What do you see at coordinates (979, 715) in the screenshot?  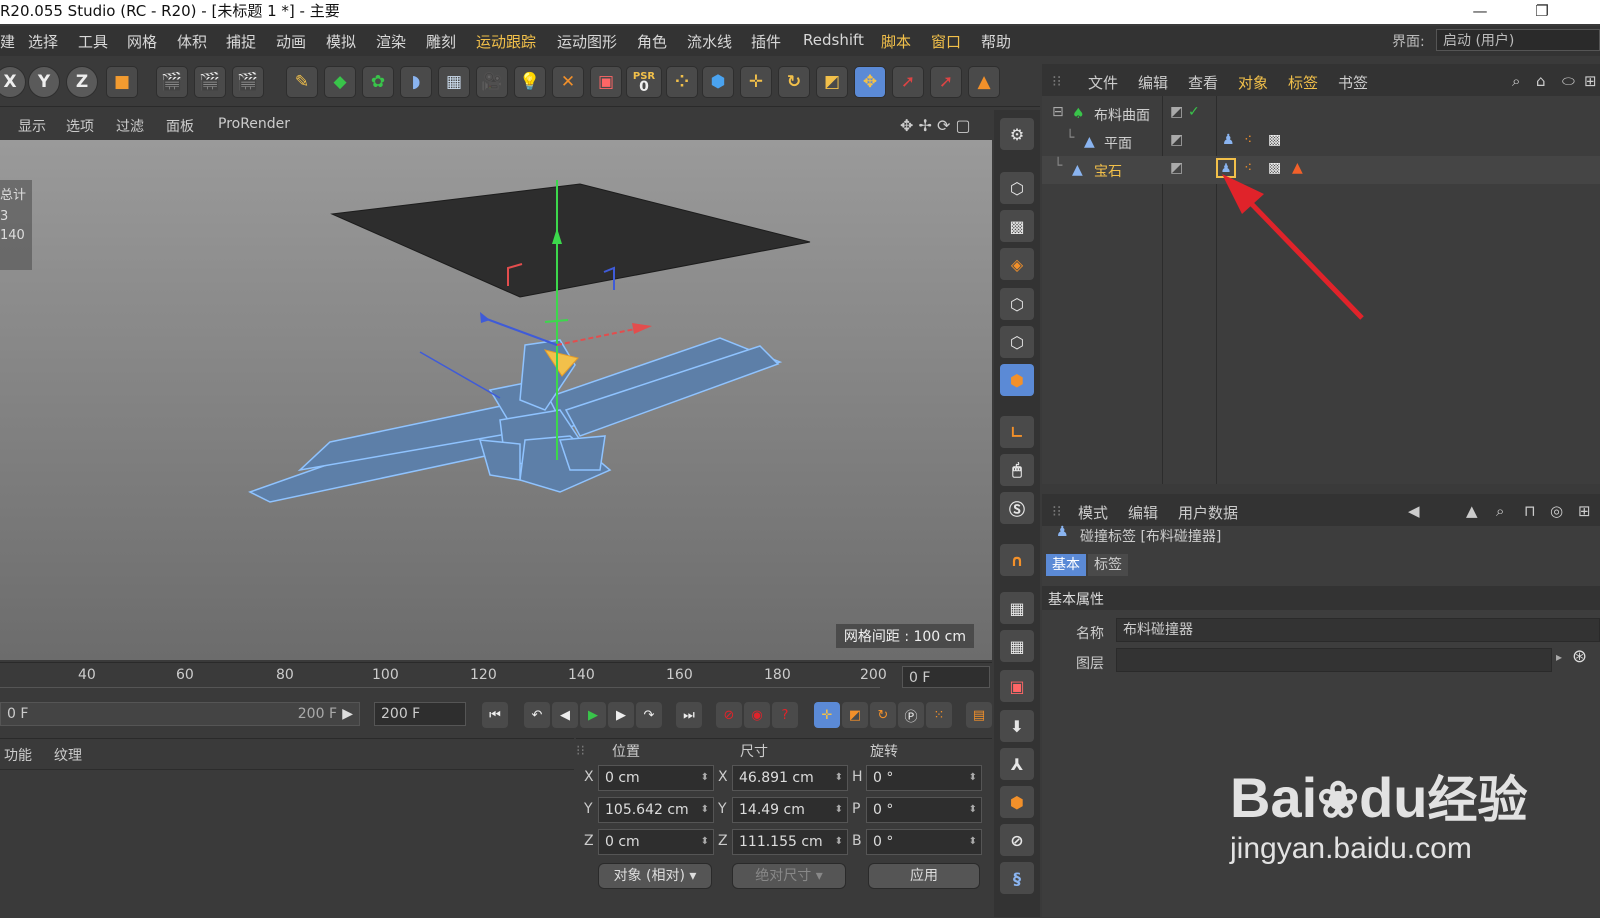 I see `timeline-window-button: ▤` at bounding box center [979, 715].